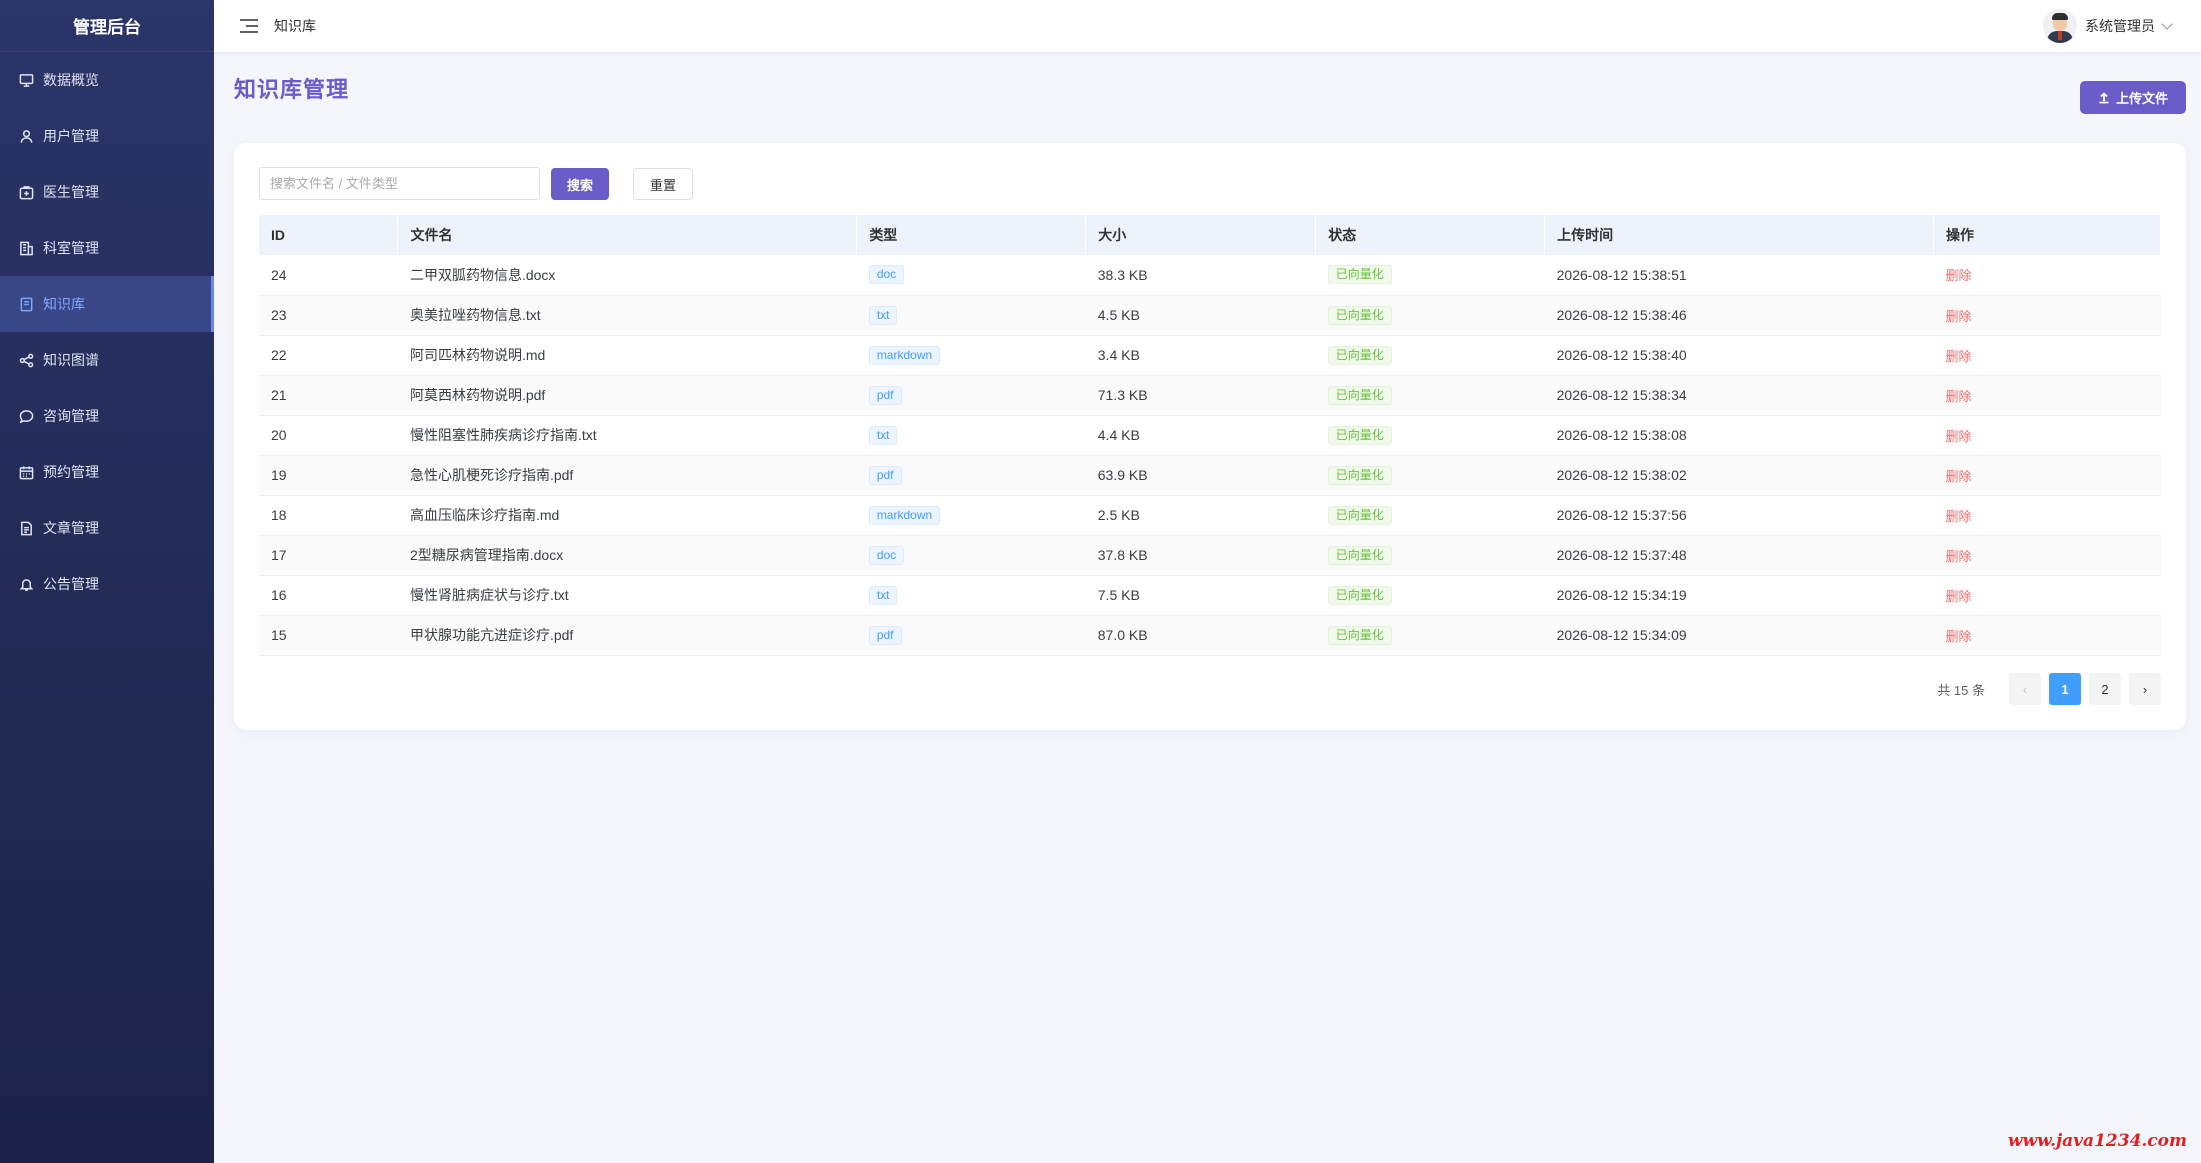 The image size is (2201, 1163). Describe the element at coordinates (107, 192) in the screenshot. I see `sidebar-item-doctors: 医生管理` at that location.